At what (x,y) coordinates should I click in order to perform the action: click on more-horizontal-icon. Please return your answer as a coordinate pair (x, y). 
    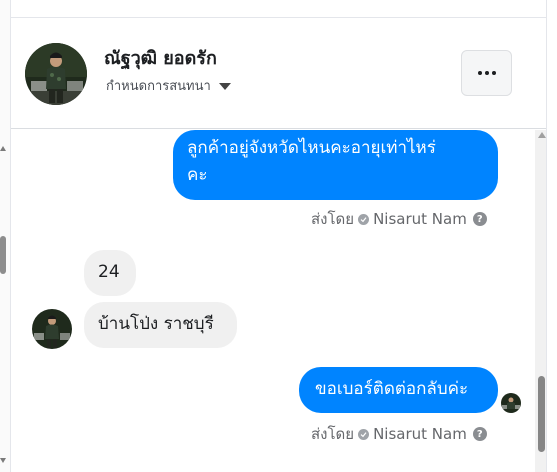
    Looking at the image, I should click on (479, 73).